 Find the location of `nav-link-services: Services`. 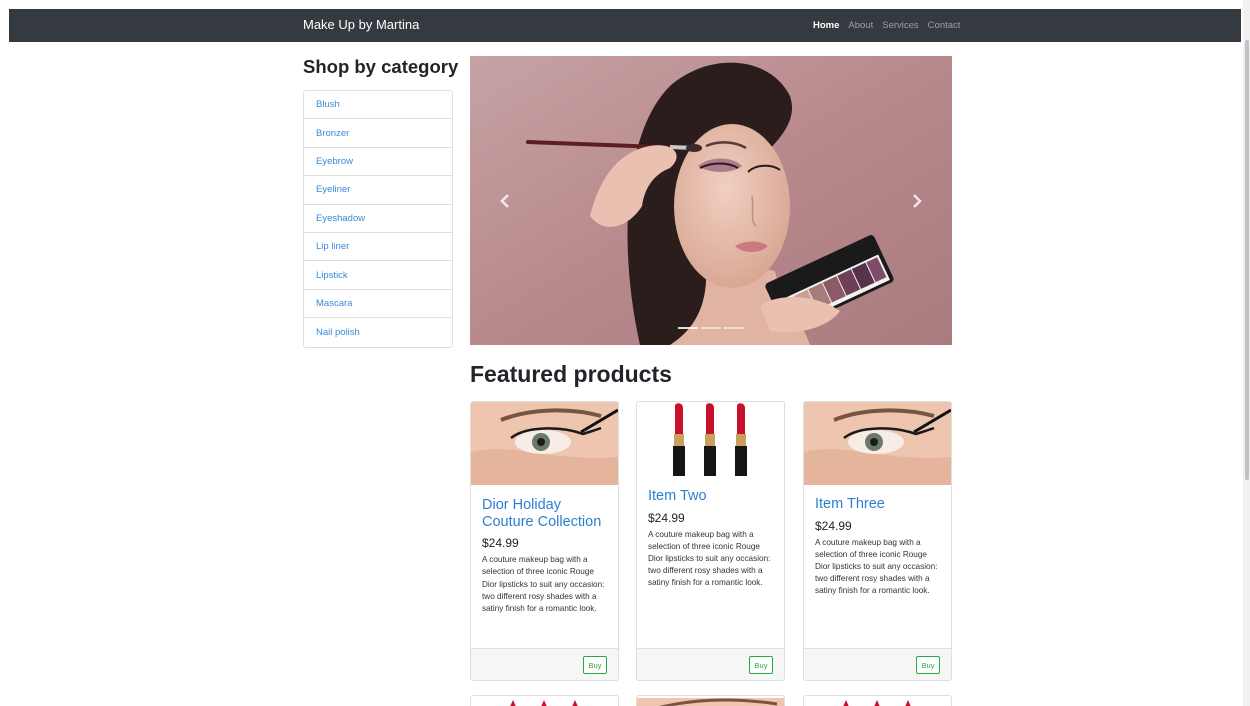

nav-link-services: Services is located at coordinates (900, 25).